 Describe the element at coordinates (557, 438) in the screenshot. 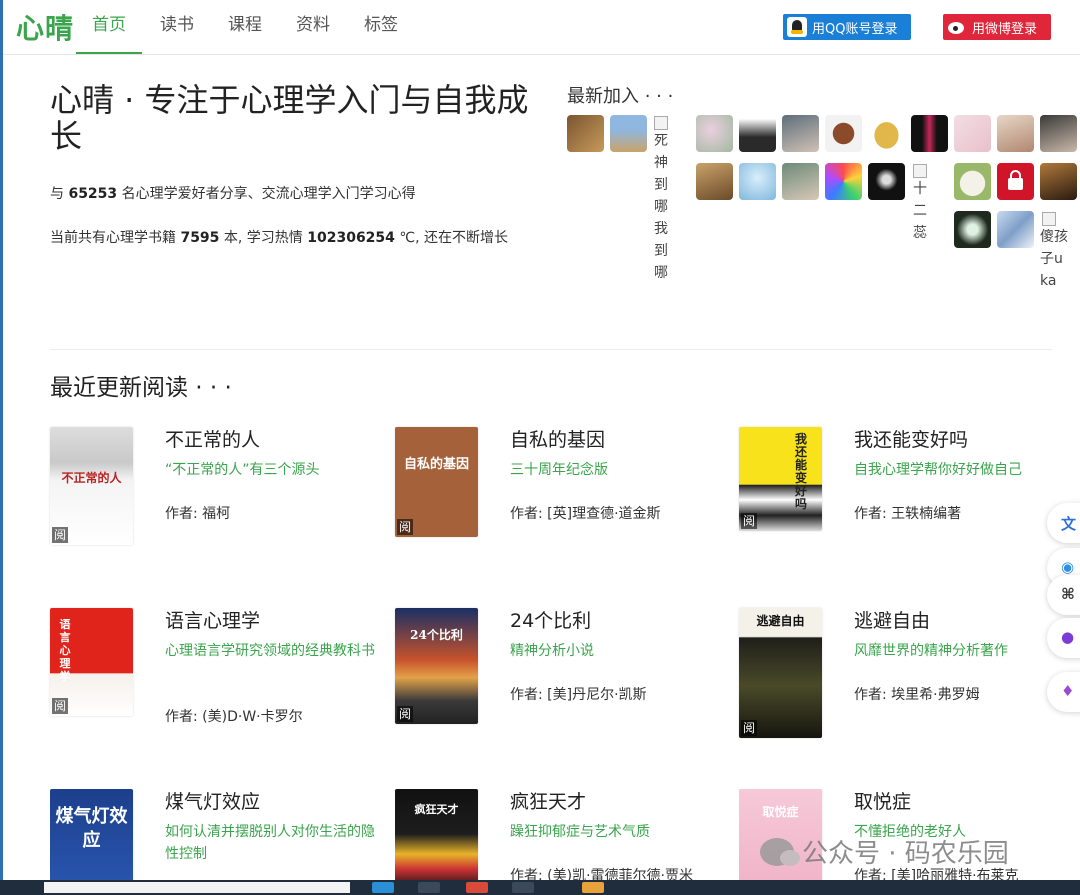

I see `book-title: 自私的基因` at that location.